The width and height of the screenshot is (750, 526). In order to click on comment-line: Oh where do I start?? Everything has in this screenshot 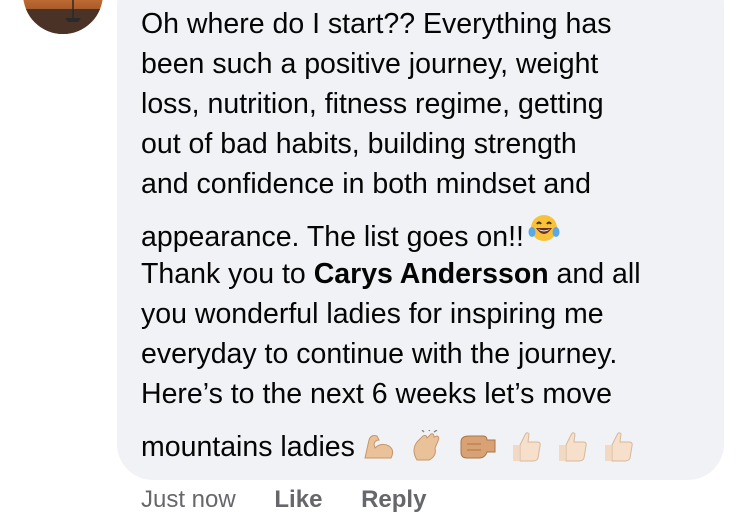, I will do `click(376, 24)`.